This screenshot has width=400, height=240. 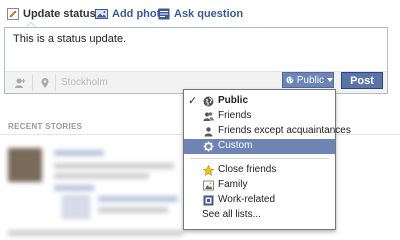 What do you see at coordinates (208, 146) in the screenshot?
I see `gear-icon` at bounding box center [208, 146].